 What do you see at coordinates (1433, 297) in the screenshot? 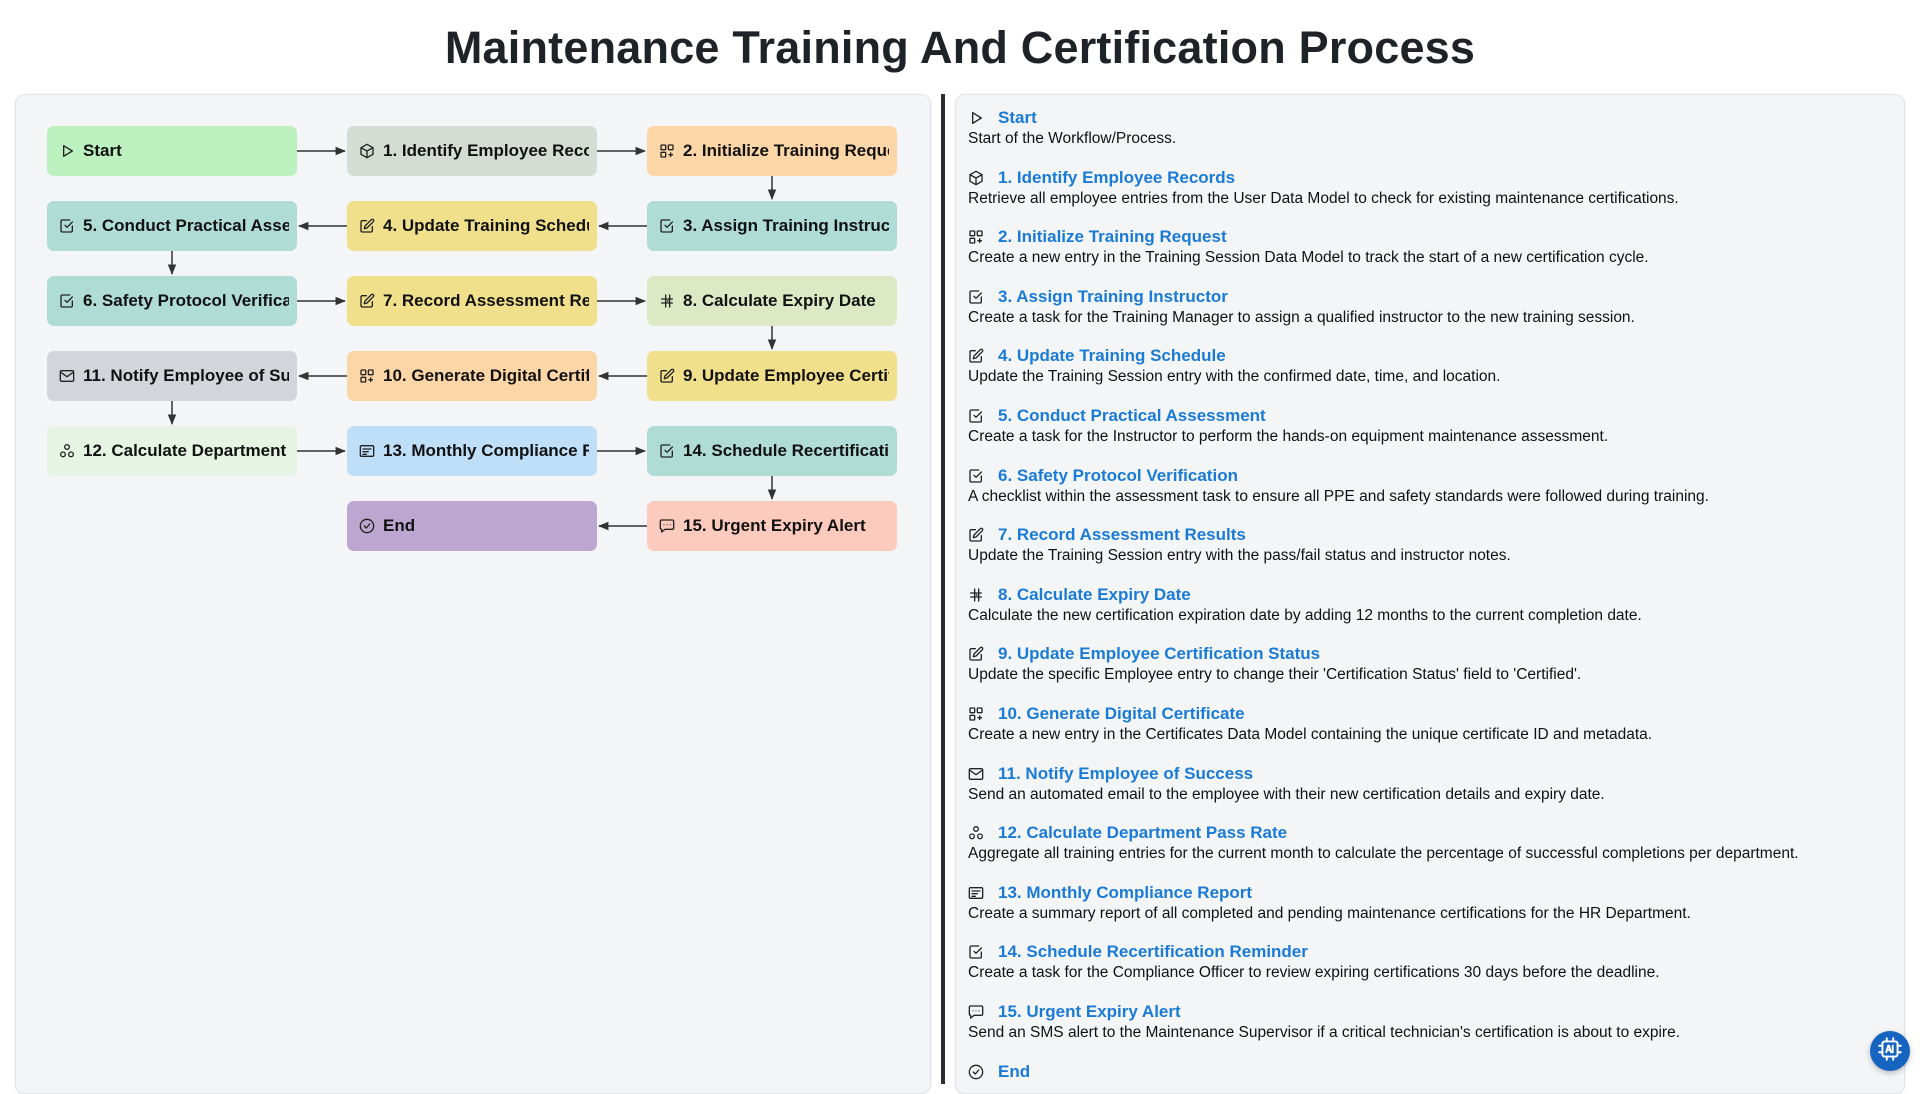
I see `step-header: 3. Assign Training Instructor` at bounding box center [1433, 297].